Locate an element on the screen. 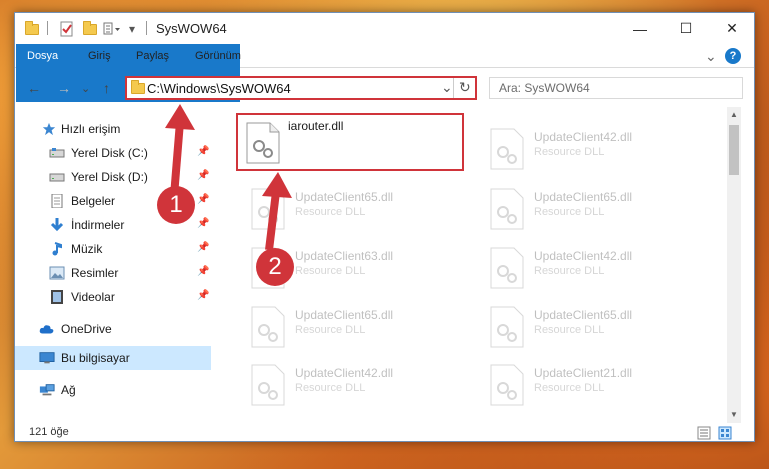  annotation-layer is located at coordinates (228, 177).